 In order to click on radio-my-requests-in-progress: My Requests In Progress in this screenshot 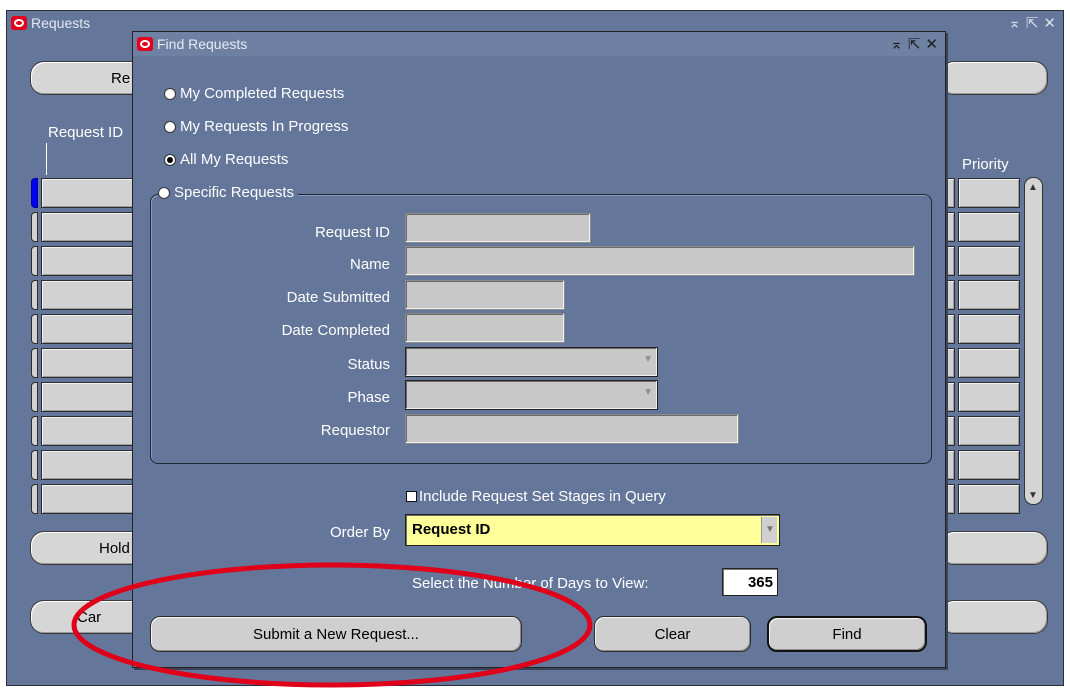, I will do `click(256, 126)`.